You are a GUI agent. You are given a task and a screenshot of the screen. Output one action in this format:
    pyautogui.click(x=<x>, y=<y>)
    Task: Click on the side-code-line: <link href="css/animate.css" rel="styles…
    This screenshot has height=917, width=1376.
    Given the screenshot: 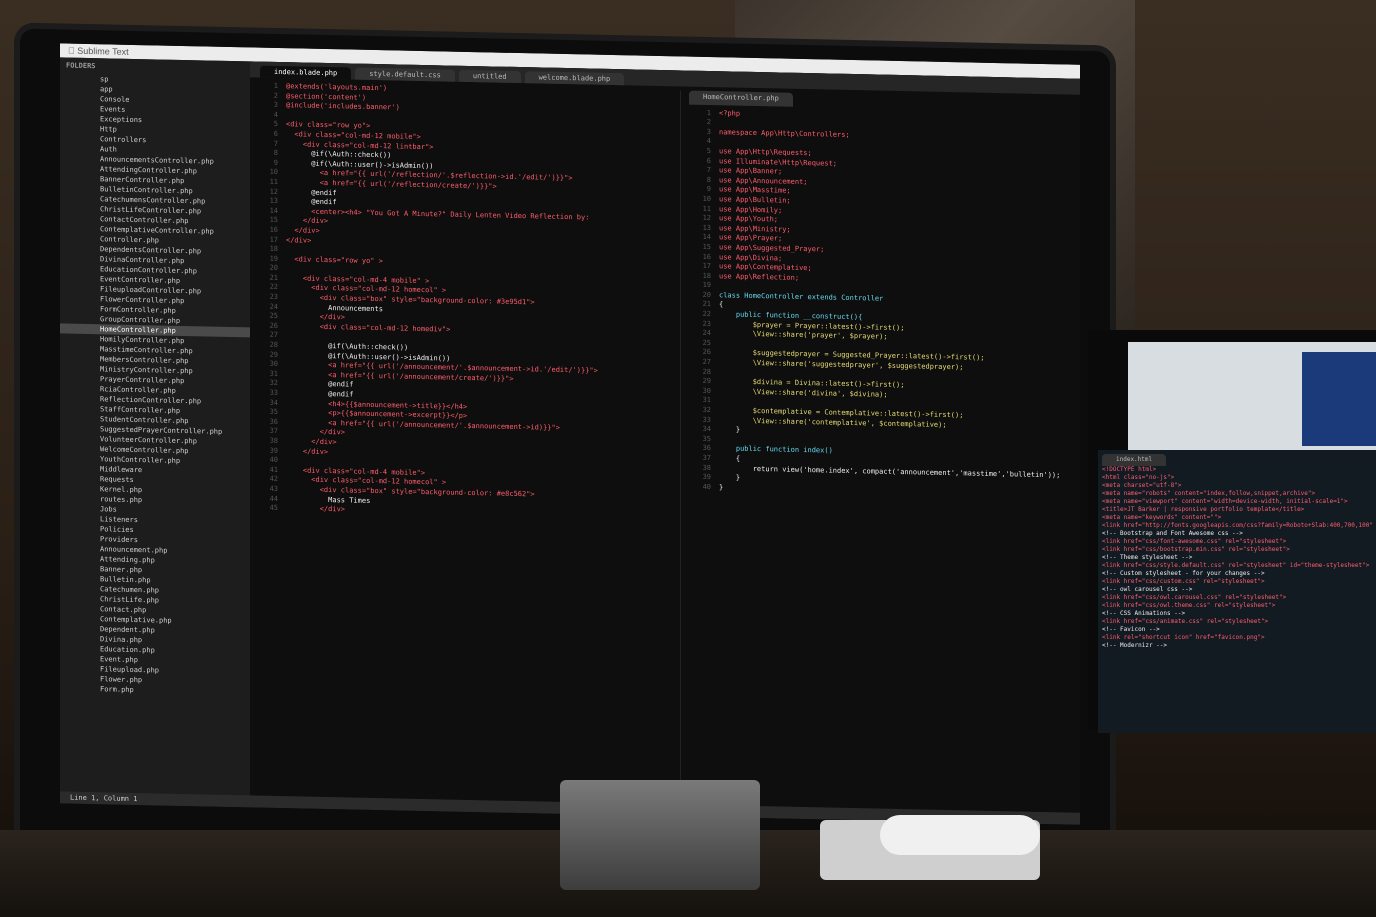 What is the action you would take?
    pyautogui.click(x=1185, y=621)
    